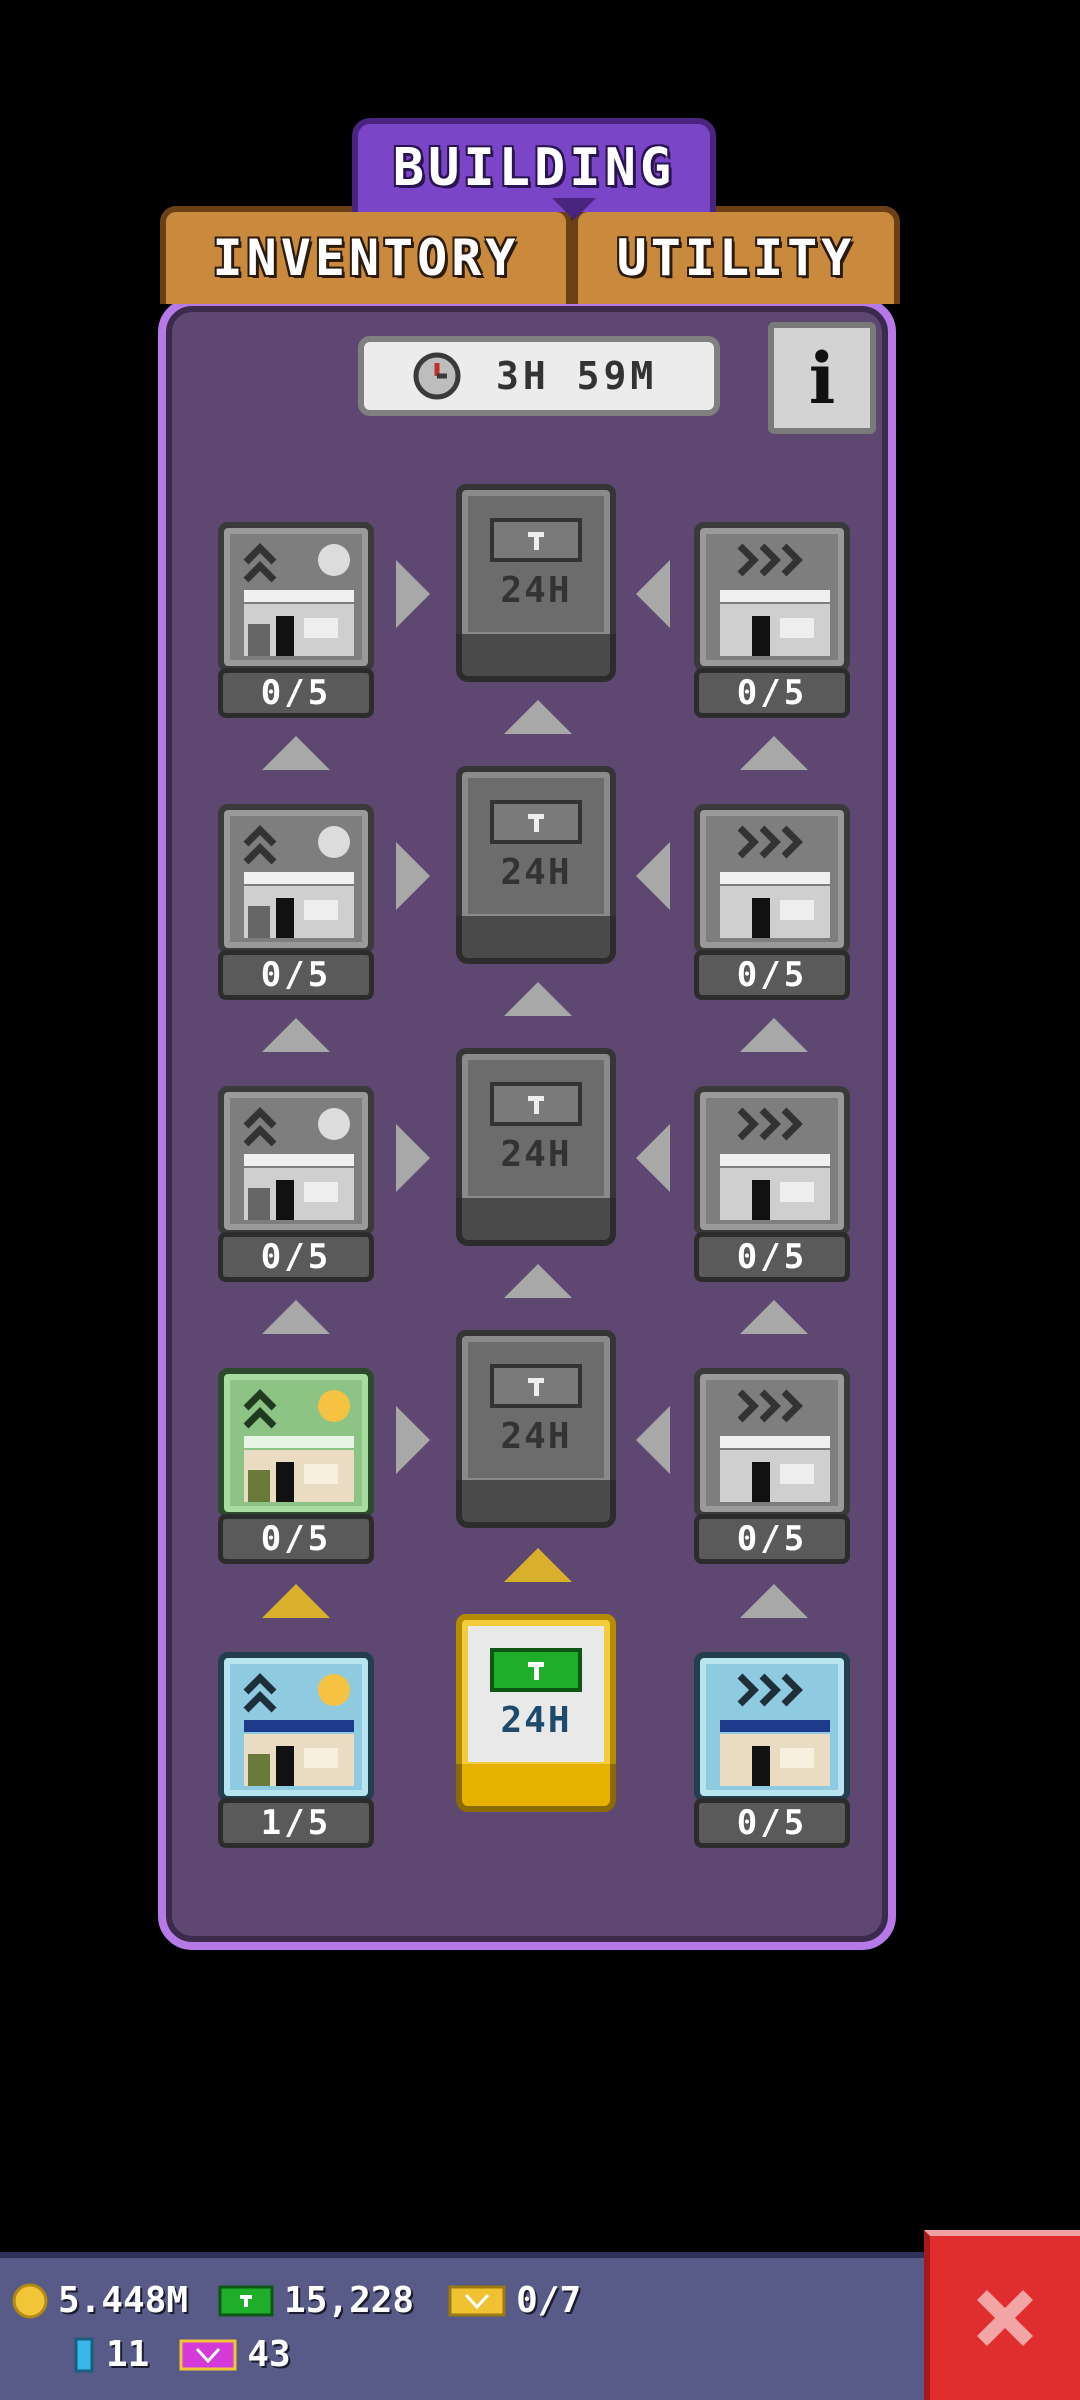  Describe the element at coordinates (30, 2300) in the screenshot. I see `coin-icon` at that location.